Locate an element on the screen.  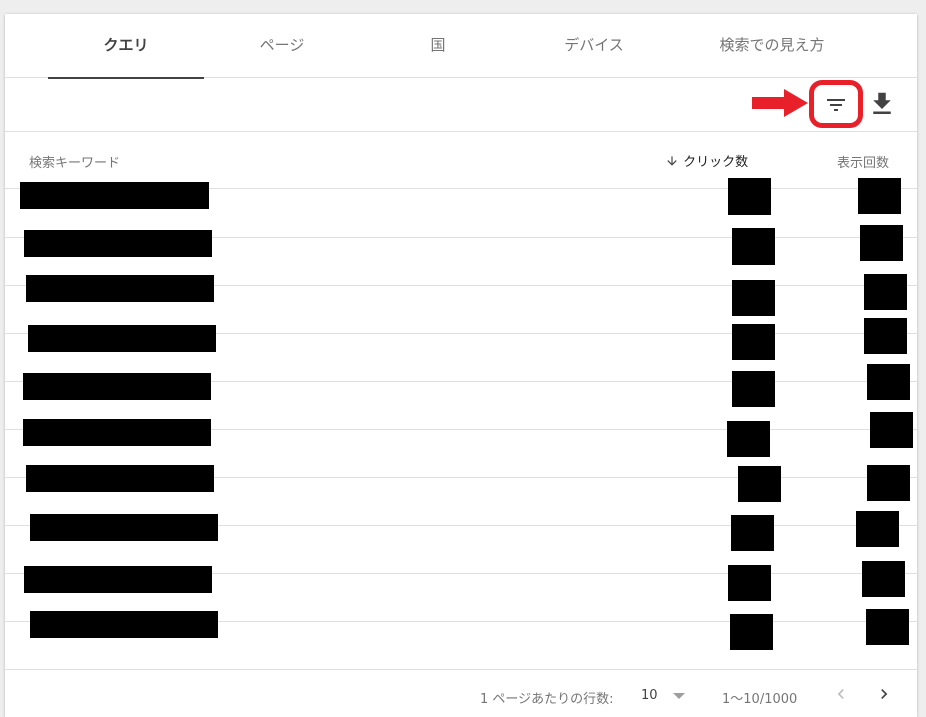
download-icon is located at coordinates (882, 103).